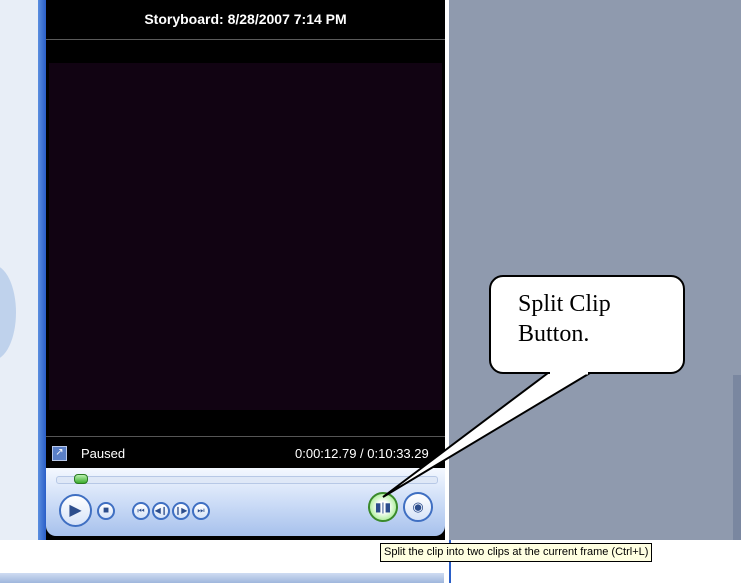 Image resolution: width=741 pixels, height=583 pixels. I want to click on callout-line-2: Button., so click(554, 334).